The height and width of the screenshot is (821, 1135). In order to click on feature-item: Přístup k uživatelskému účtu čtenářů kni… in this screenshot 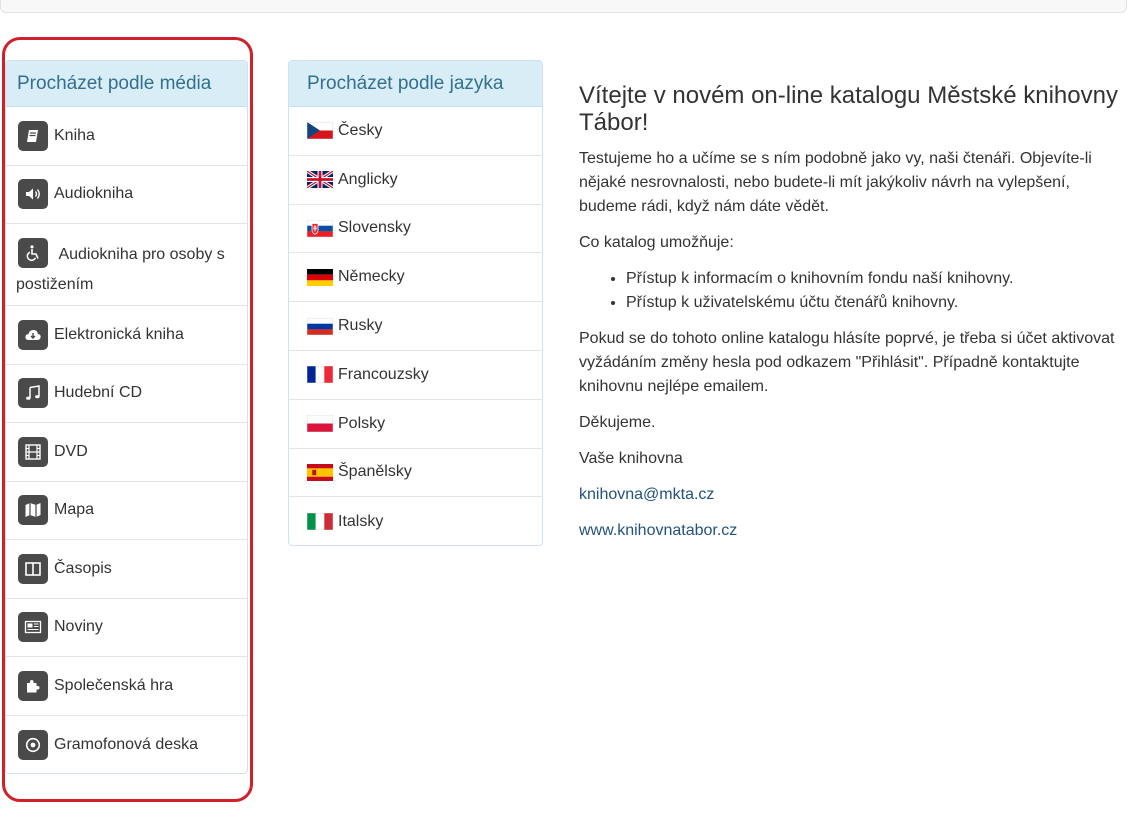, I will do `click(876, 303)`.